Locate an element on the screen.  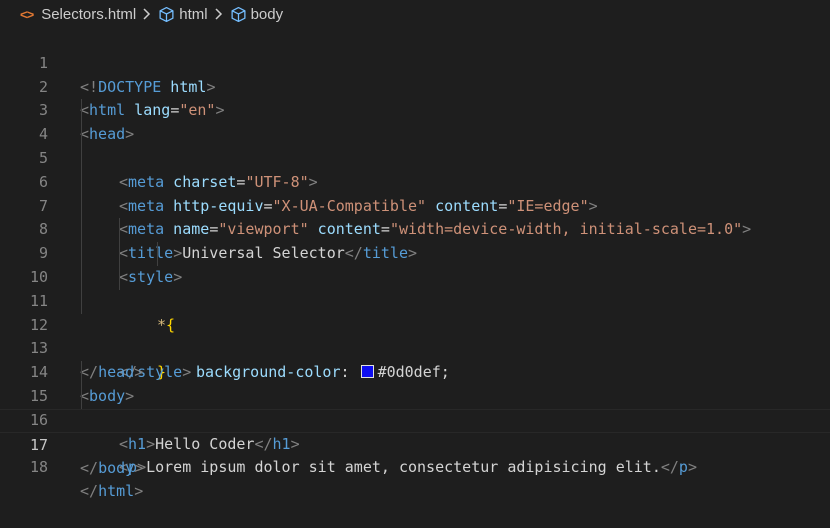
code-line: 13 </head> is located at coordinates (415, 347).